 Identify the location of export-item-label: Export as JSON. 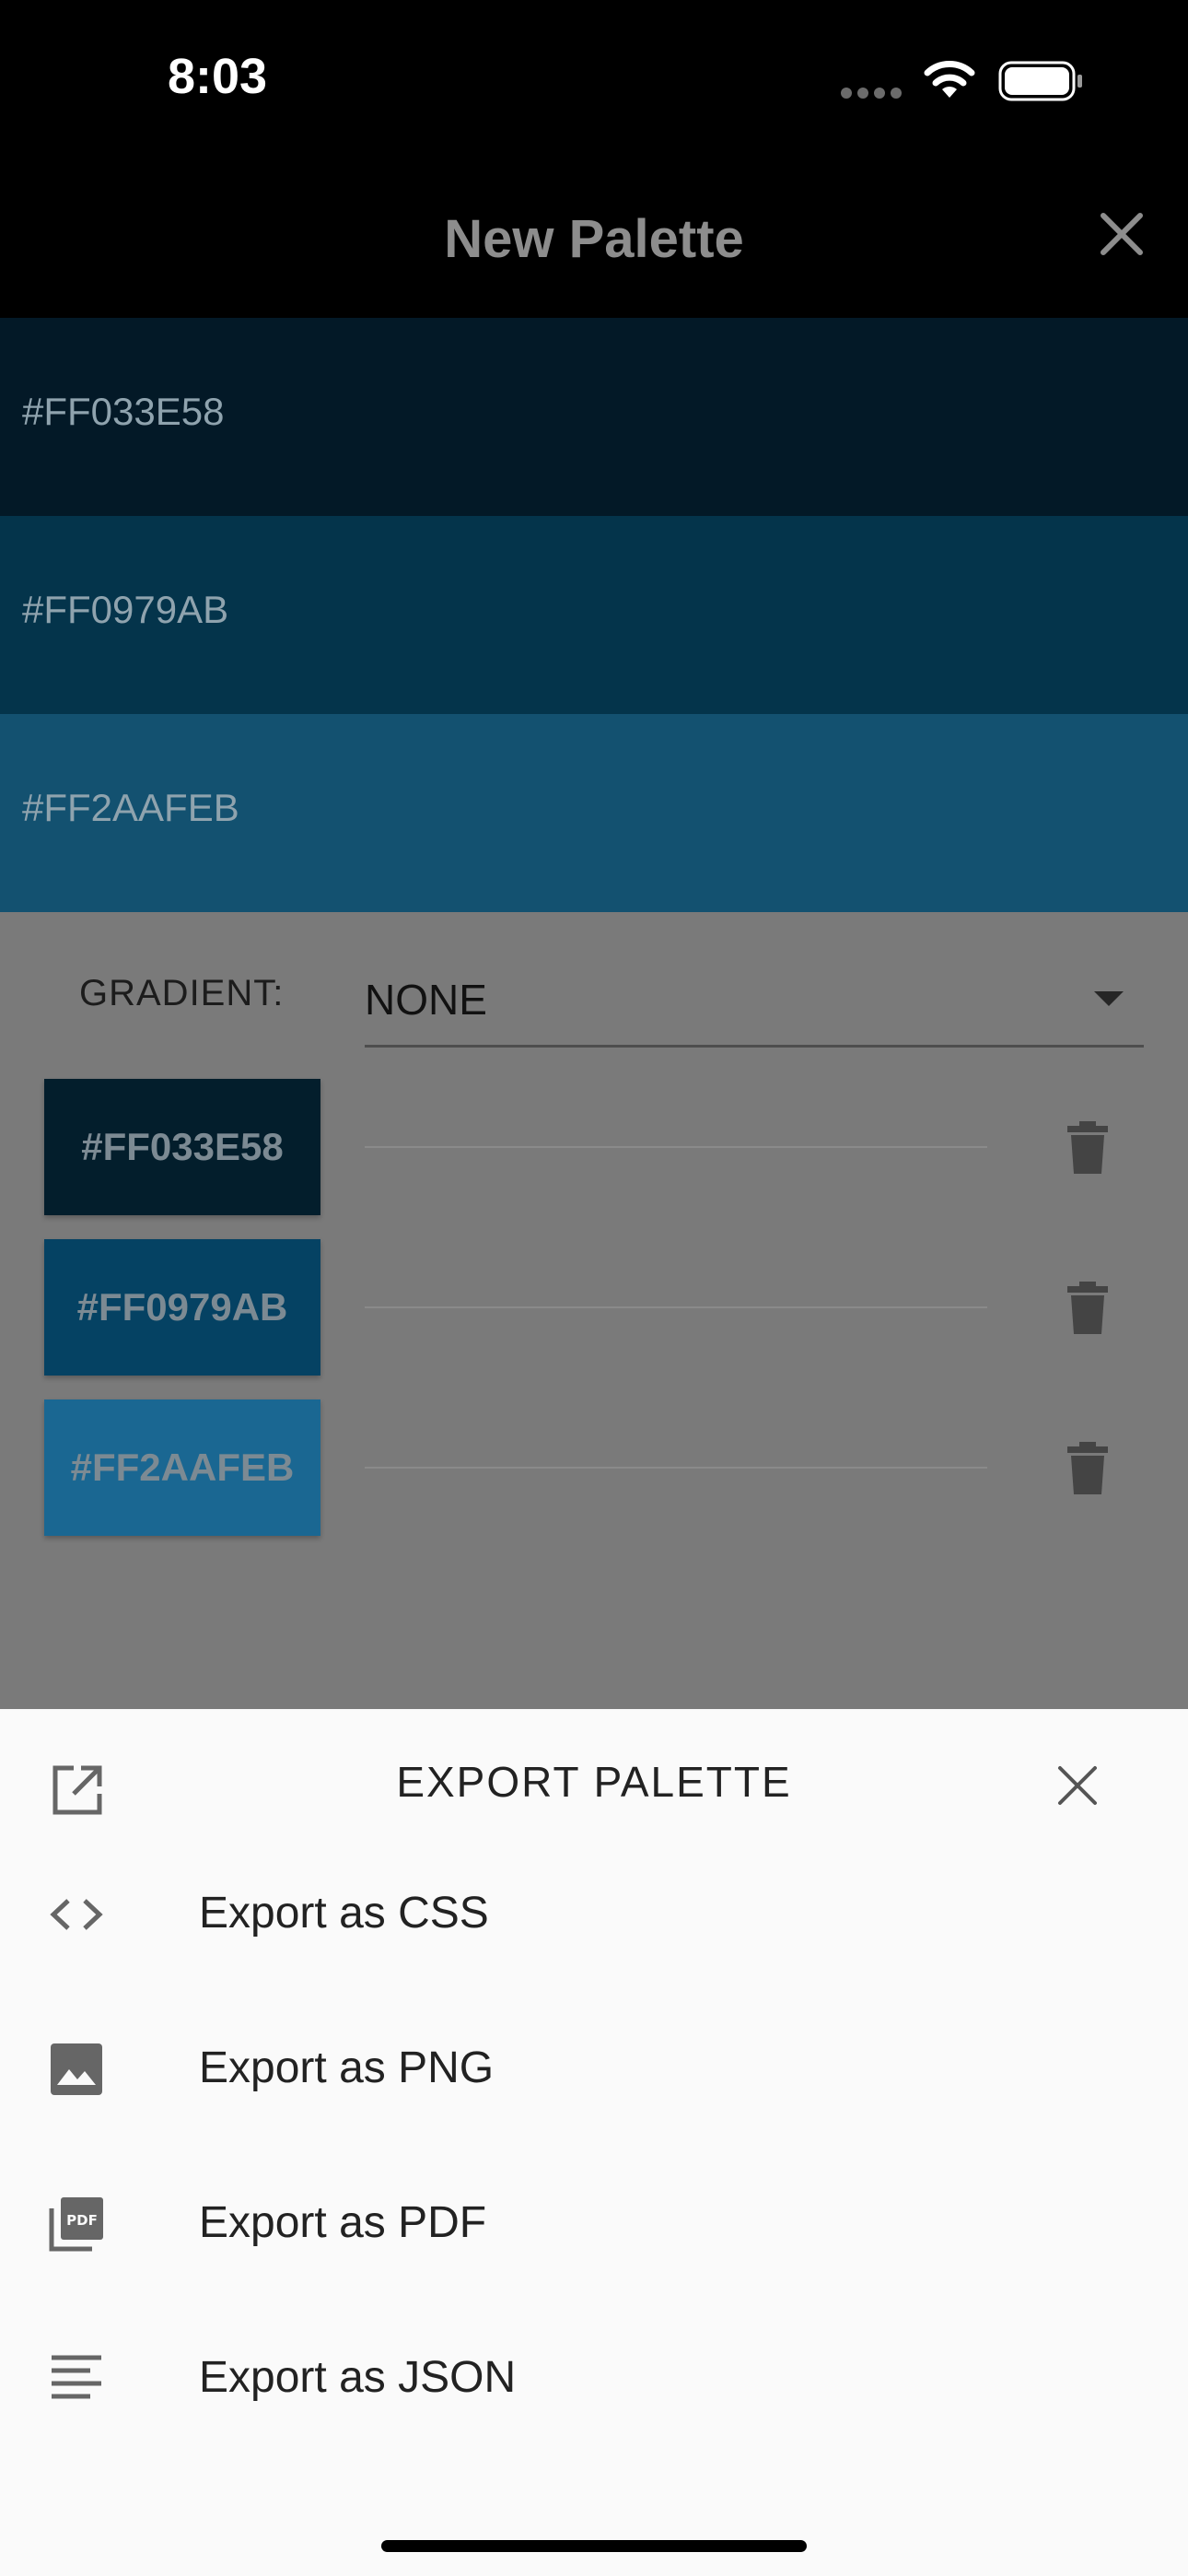
(358, 2377).